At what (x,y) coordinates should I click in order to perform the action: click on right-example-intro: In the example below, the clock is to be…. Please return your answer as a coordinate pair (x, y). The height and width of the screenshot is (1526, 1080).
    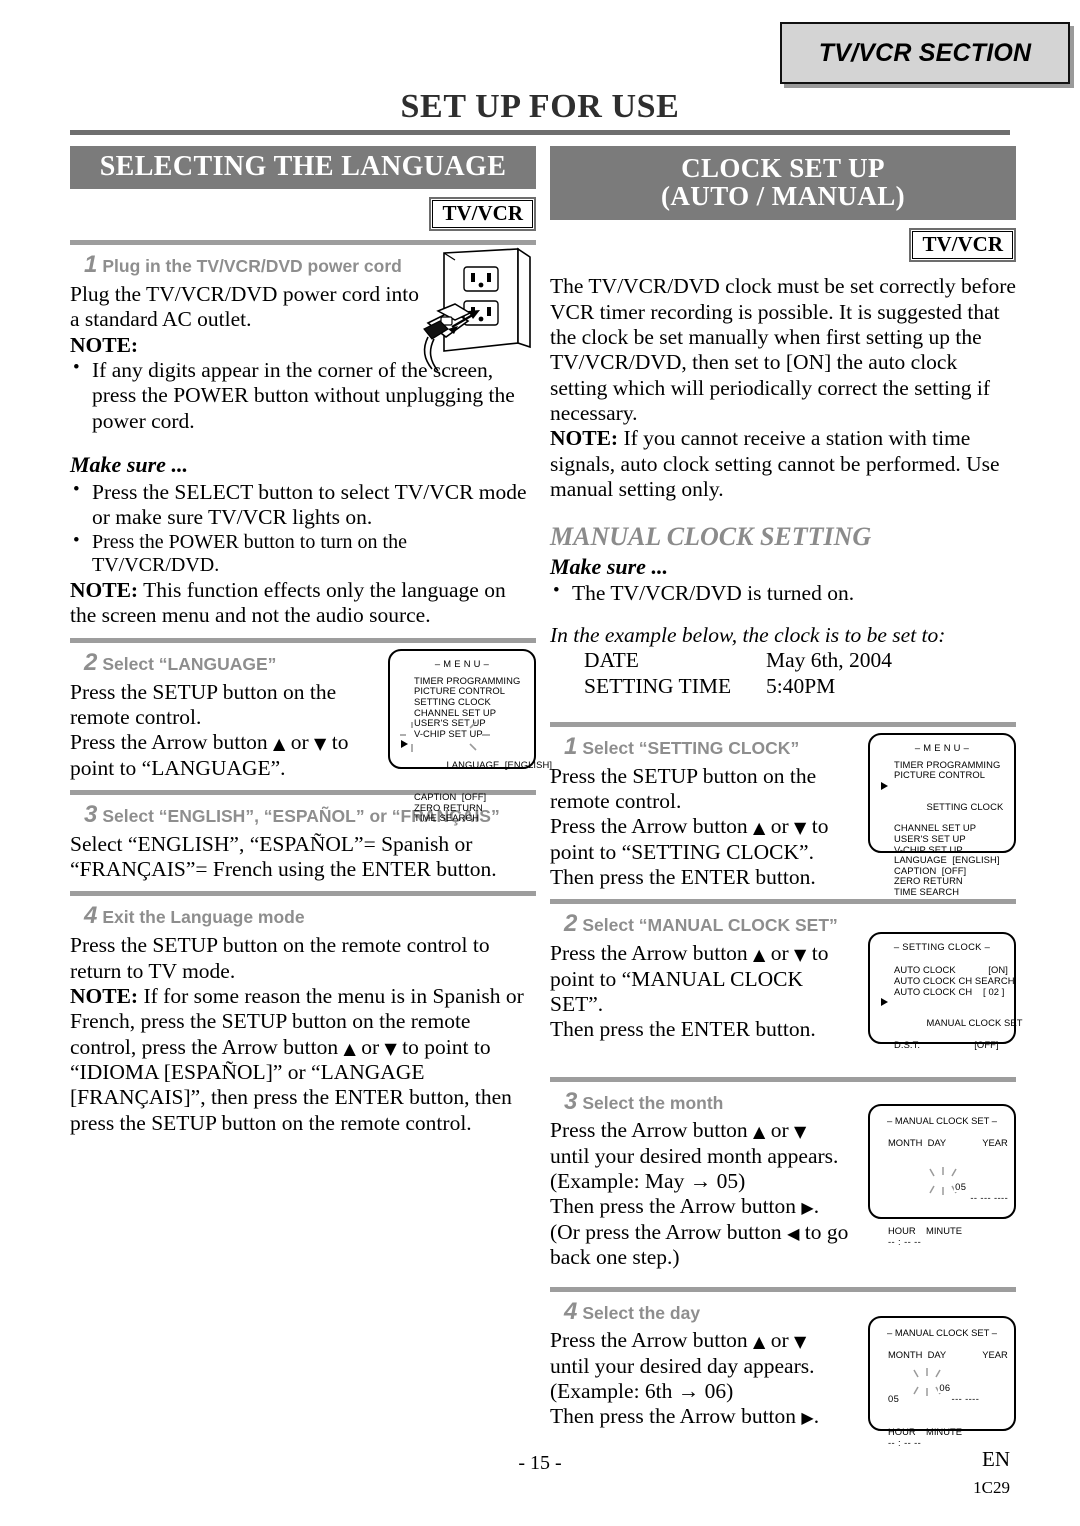
    Looking at the image, I should click on (748, 634).